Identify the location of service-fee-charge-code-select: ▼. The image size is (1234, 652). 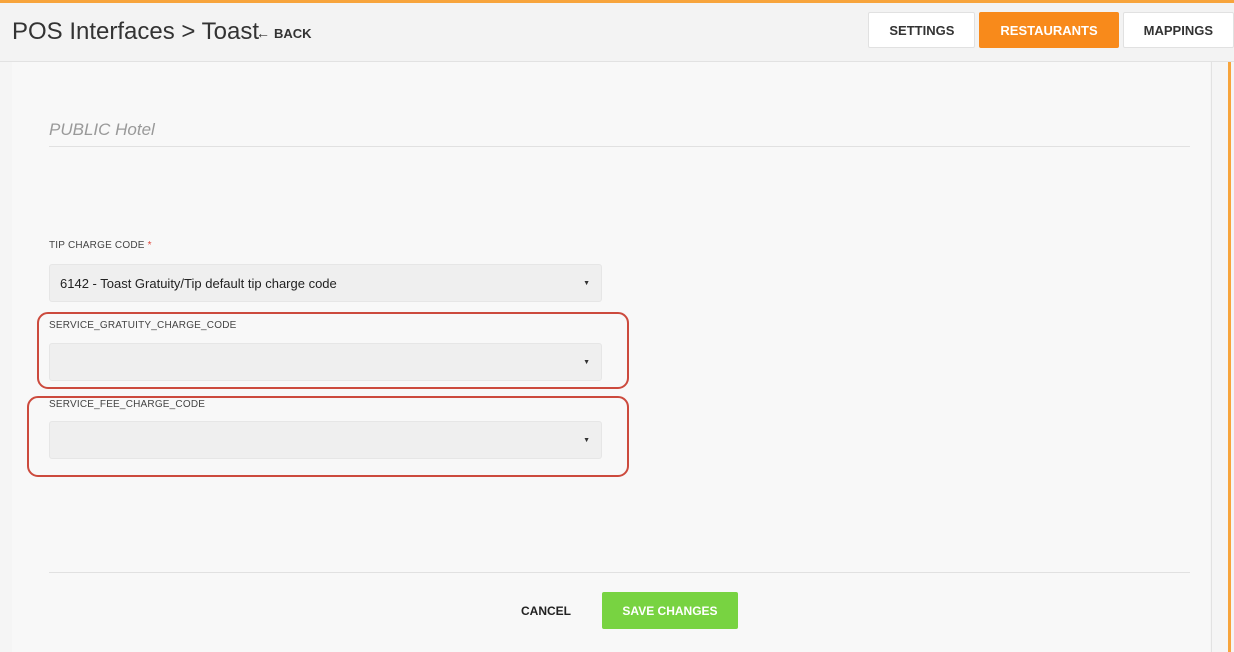
(325, 440).